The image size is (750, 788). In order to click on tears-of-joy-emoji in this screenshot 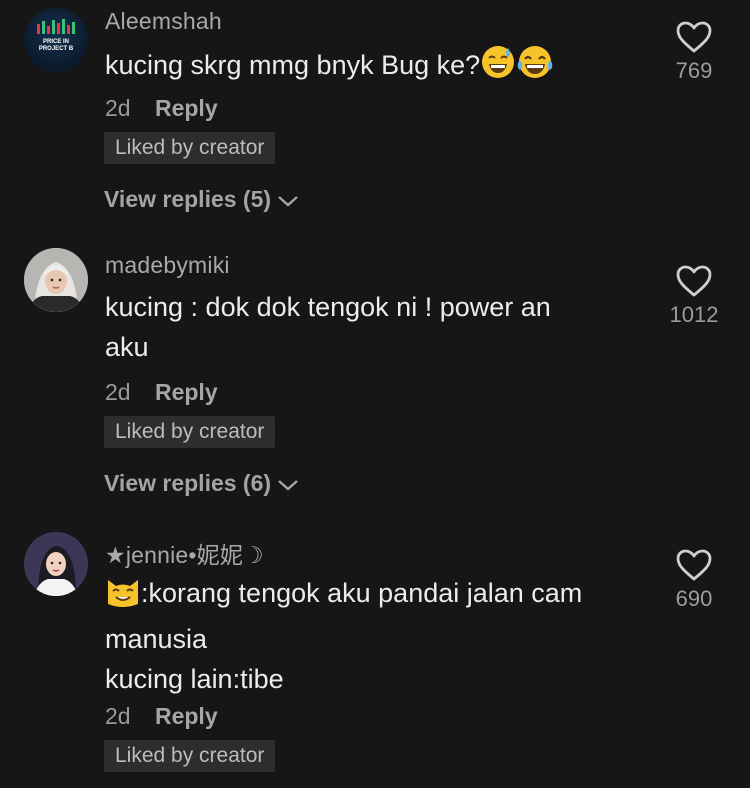, I will do `click(535, 67)`.